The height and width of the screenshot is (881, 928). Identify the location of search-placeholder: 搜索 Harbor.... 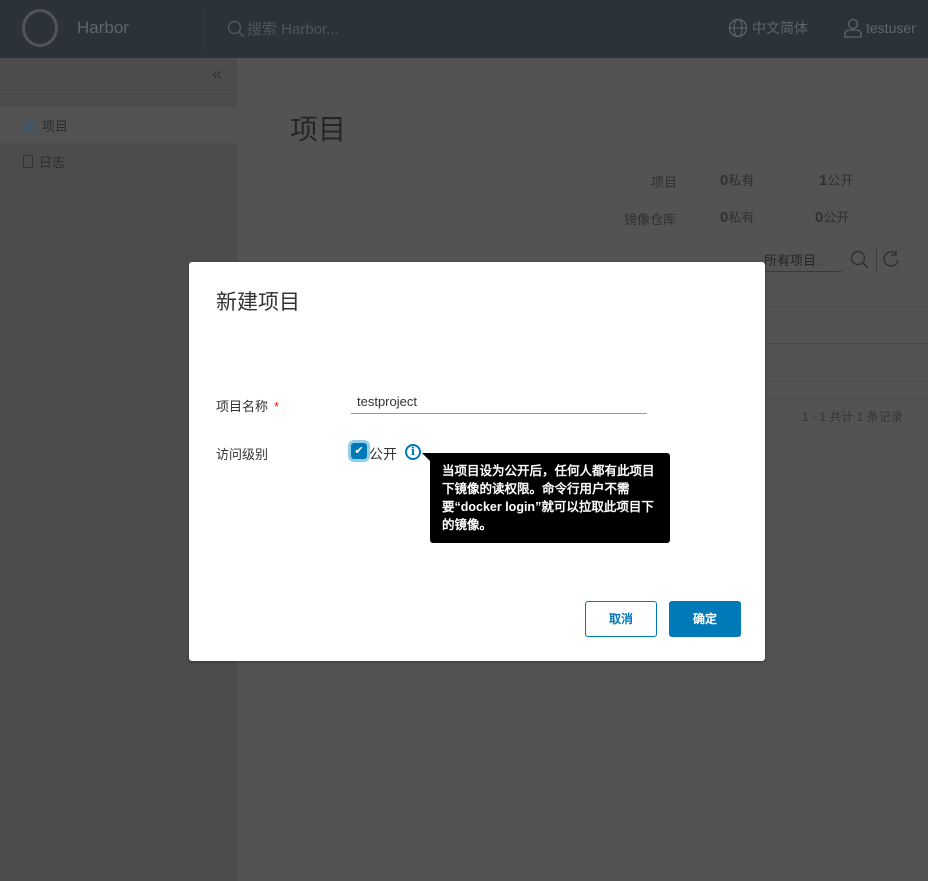
(293, 29).